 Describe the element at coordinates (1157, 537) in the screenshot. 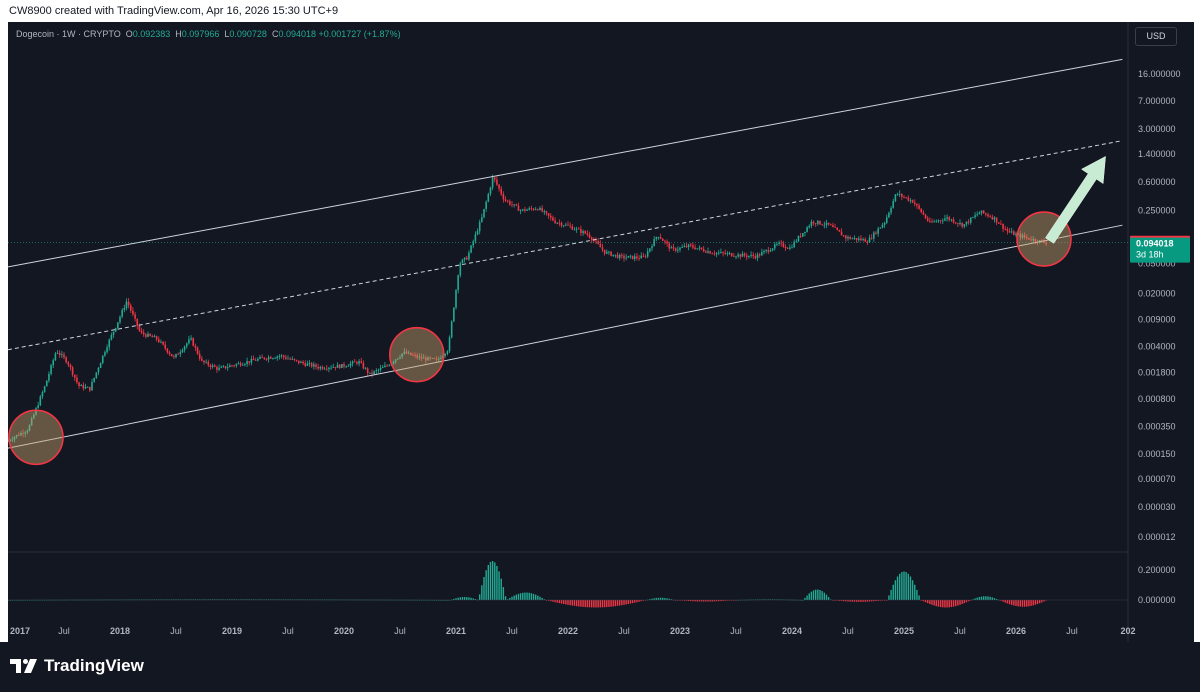

I see `price-axis-label: 0.000012` at that location.